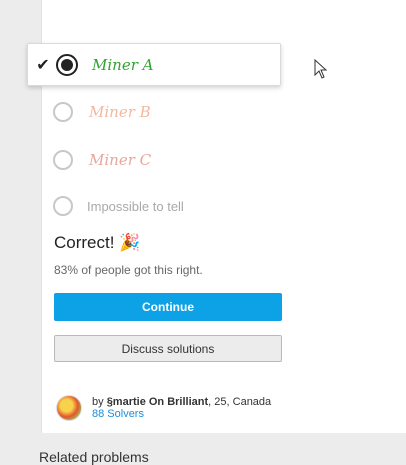 The image size is (406, 465). What do you see at coordinates (128, 270) in the screenshot?
I see `result-stat: 83% of people got this right.` at bounding box center [128, 270].